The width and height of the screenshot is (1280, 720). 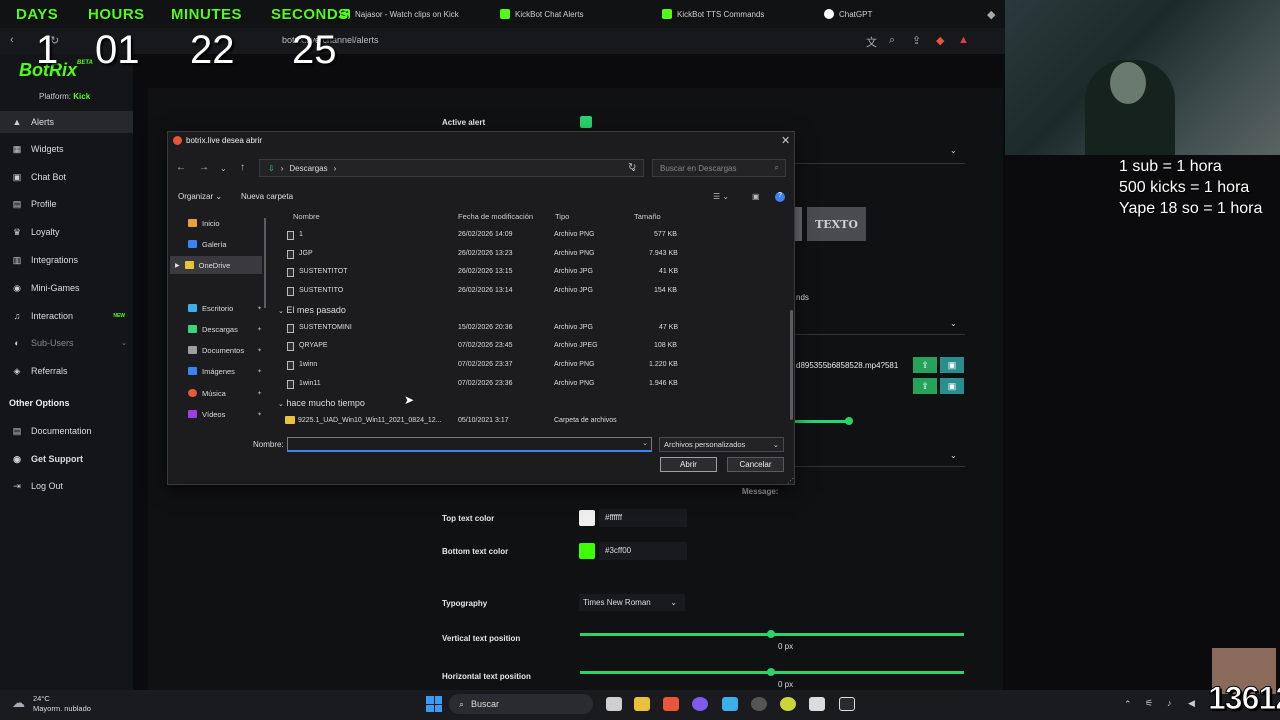 What do you see at coordinates (566, 40) in the screenshot?
I see `address-bar: botrix.live/channel/alerts` at bounding box center [566, 40].